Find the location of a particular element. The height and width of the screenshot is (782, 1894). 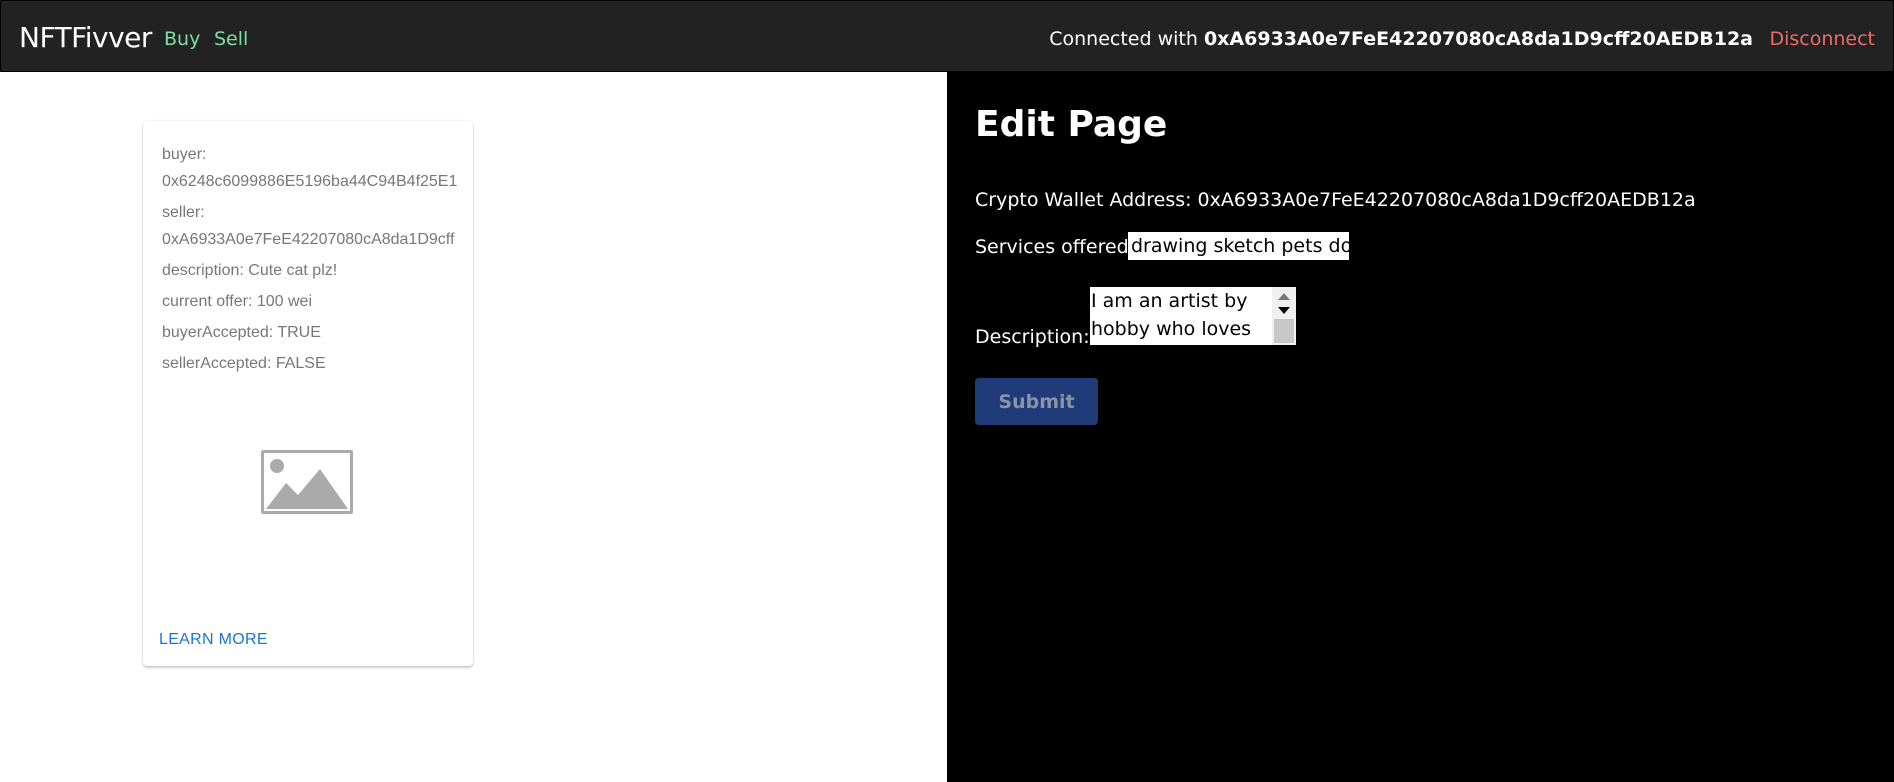

brand-logo: NFTFivver is located at coordinates (85, 37).